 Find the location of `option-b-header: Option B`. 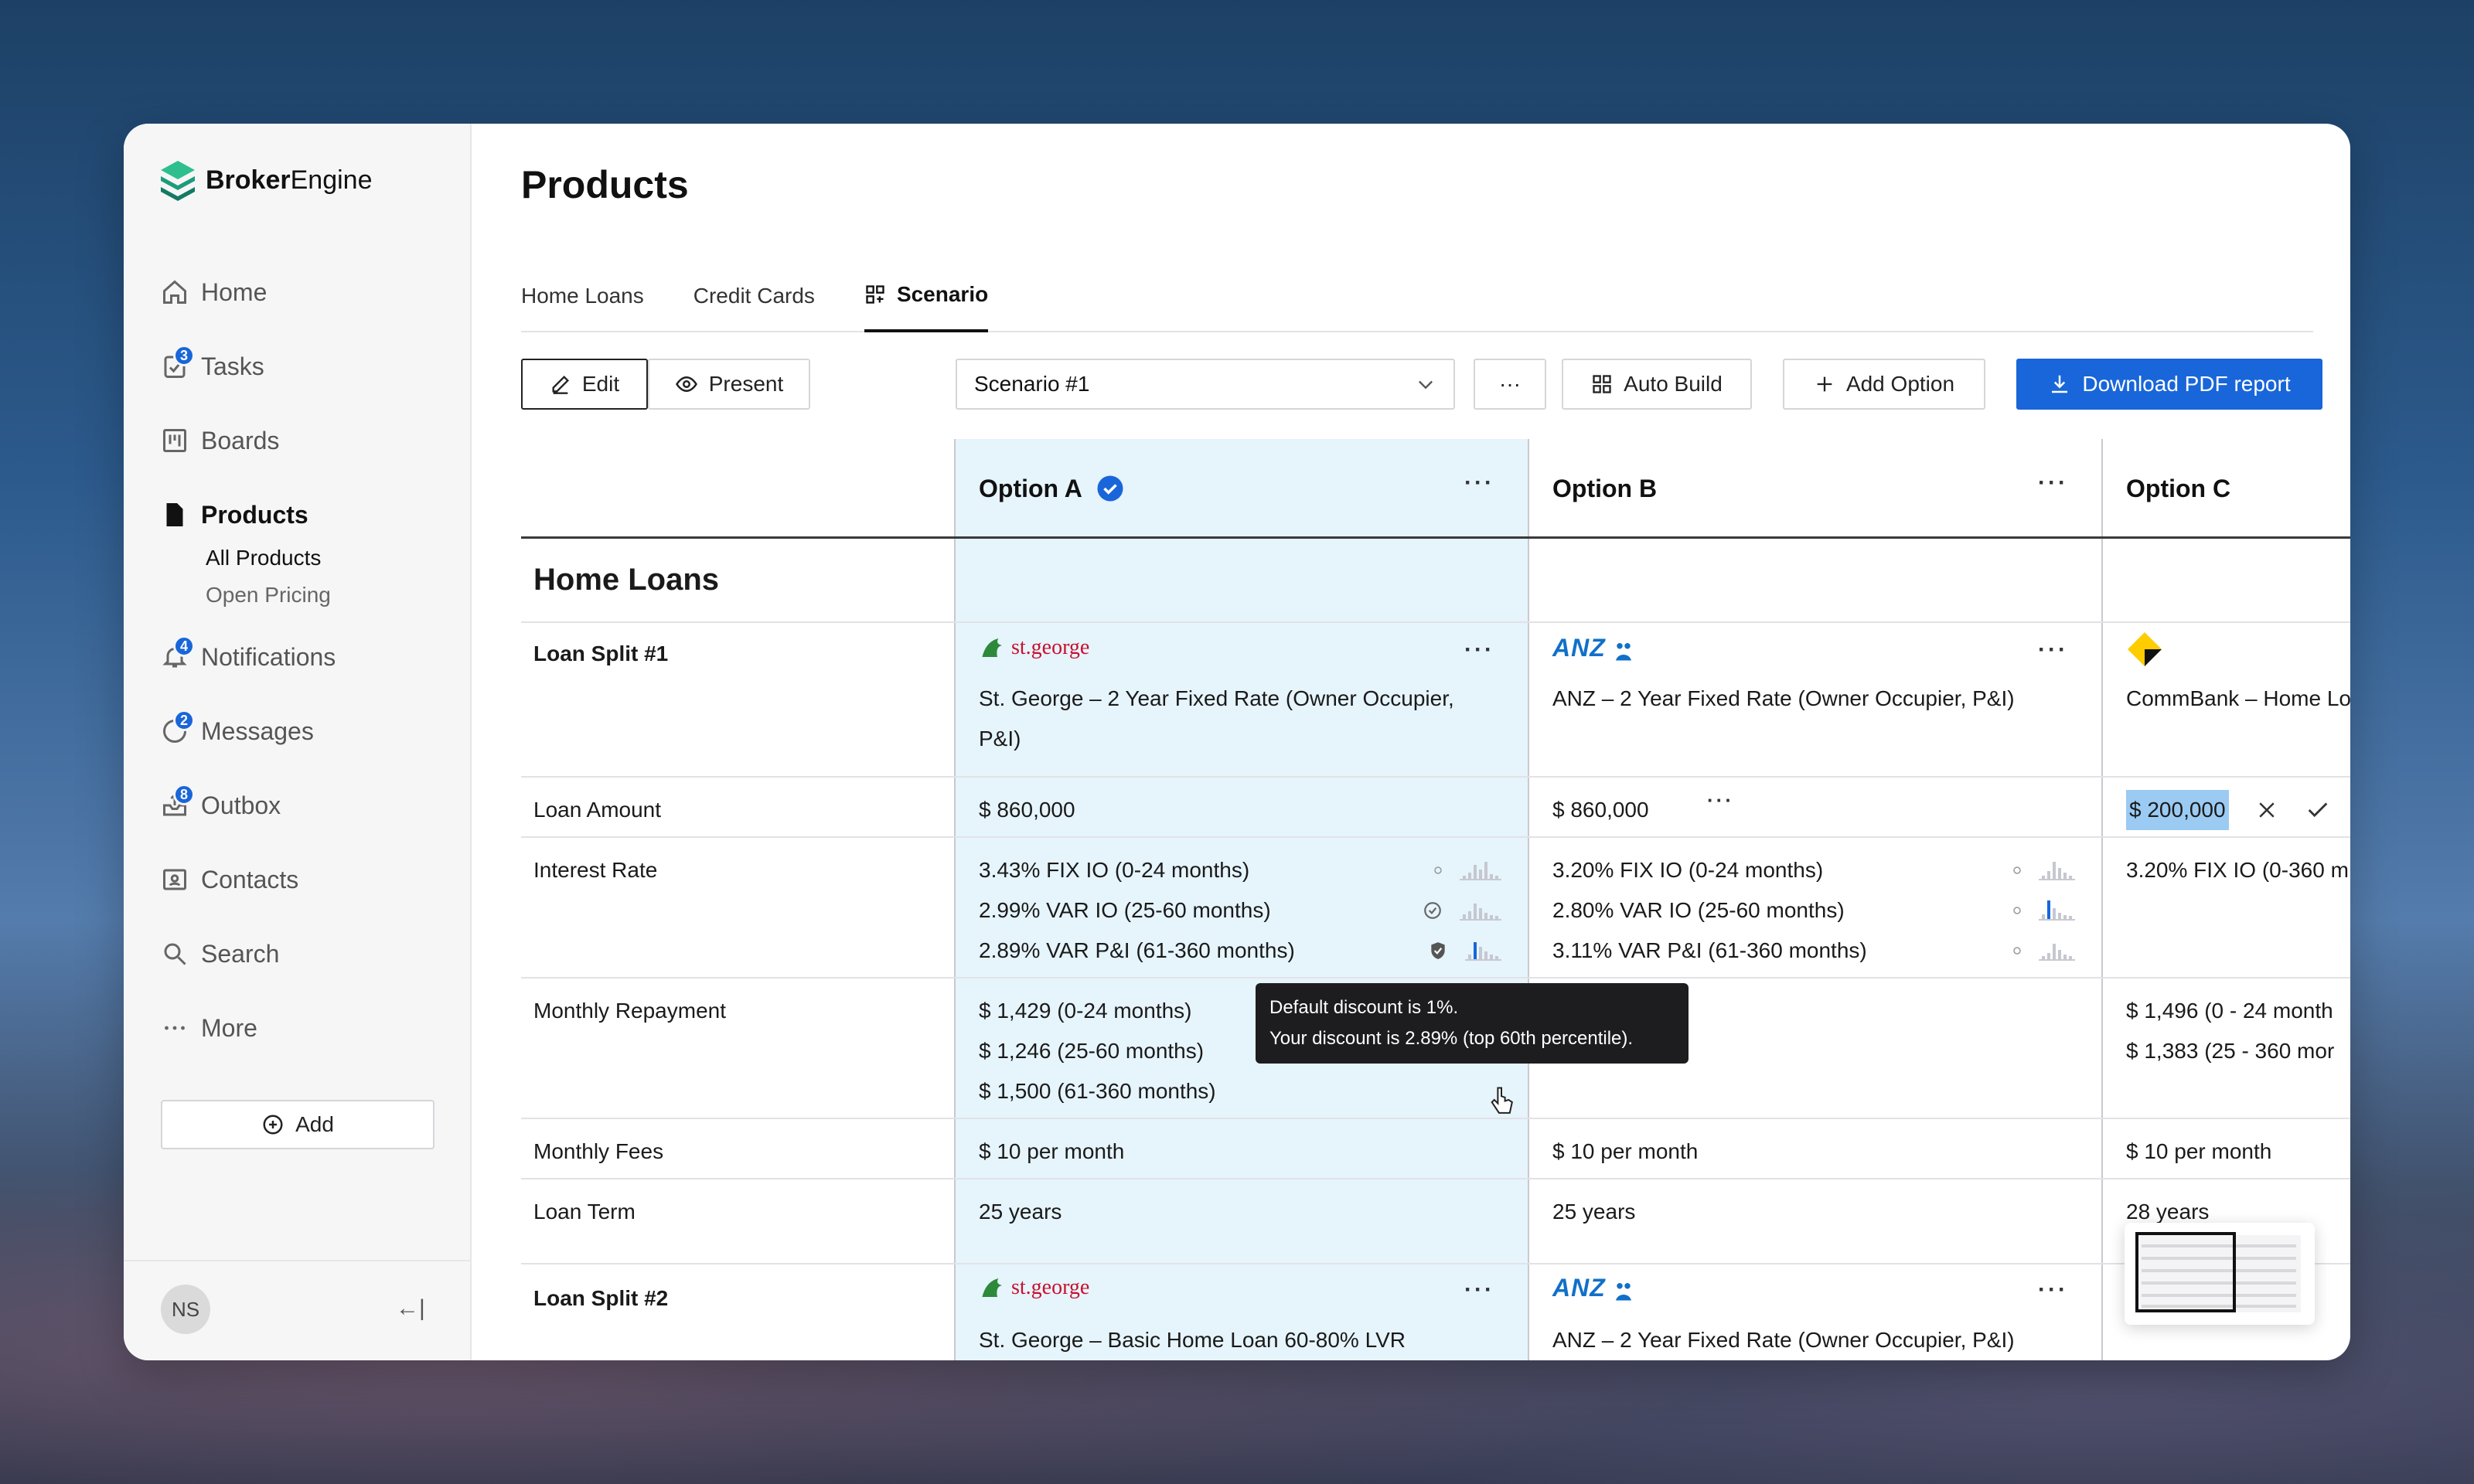

option-b-header: Option B is located at coordinates (1604, 488).